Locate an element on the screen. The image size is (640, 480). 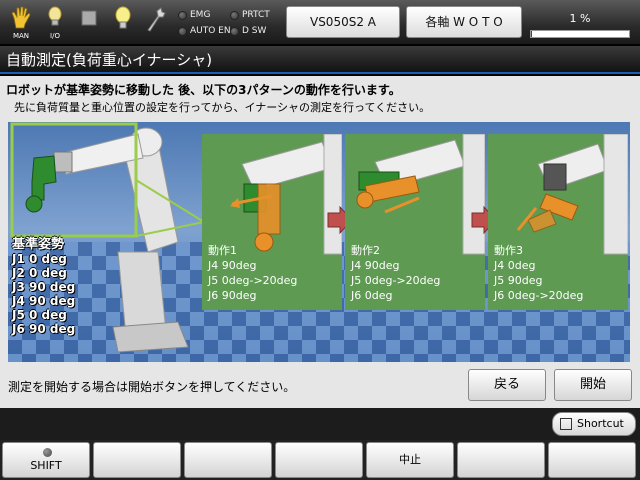
motion-1-line-1: J4 90deg is located at coordinates (232, 265).